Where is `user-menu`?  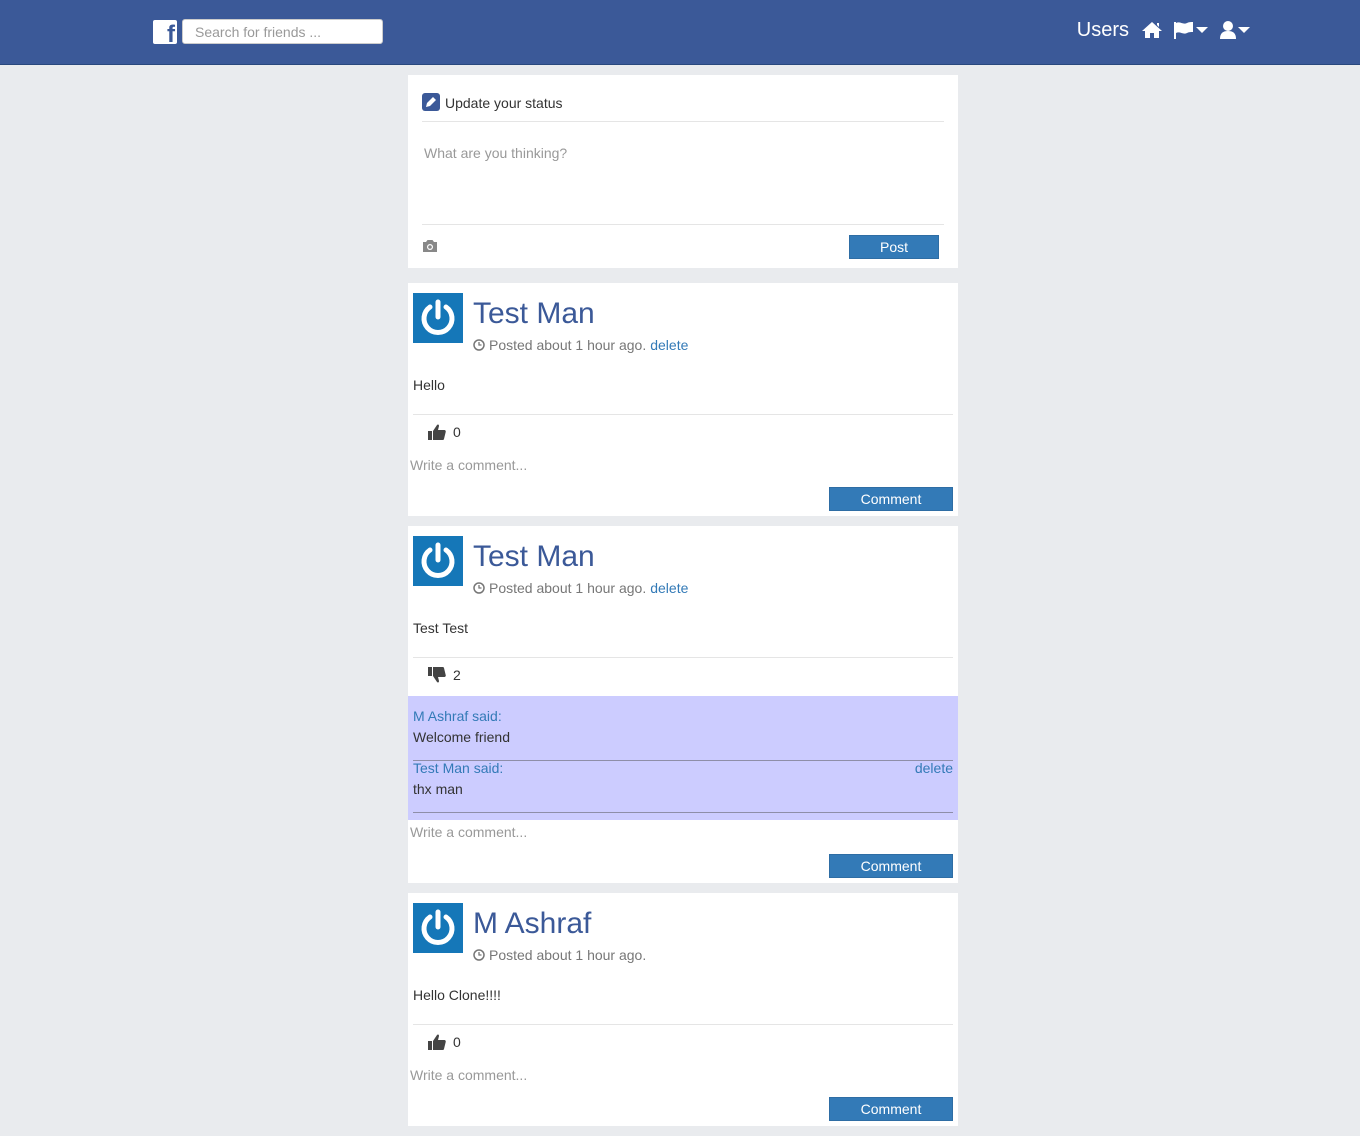
user-menu is located at coordinates (1235, 30).